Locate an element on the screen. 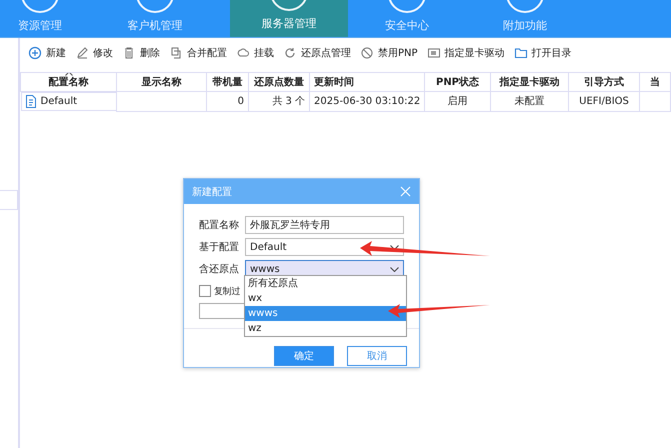 Image resolution: width=671 pixels, height=448 pixels. pencil-icon is located at coordinates (82, 53).